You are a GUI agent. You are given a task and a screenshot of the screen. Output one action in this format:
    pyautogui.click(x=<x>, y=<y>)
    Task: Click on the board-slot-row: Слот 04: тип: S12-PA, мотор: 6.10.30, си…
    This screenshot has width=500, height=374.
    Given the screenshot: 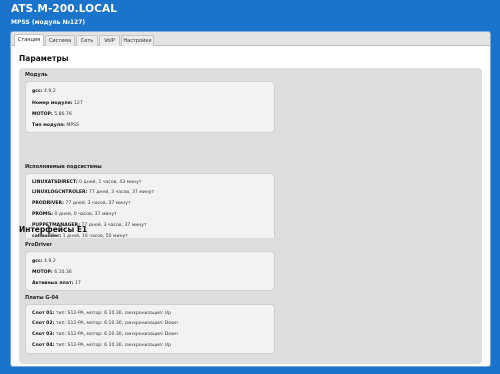 What is the action you would take?
    pyautogui.click(x=101, y=345)
    